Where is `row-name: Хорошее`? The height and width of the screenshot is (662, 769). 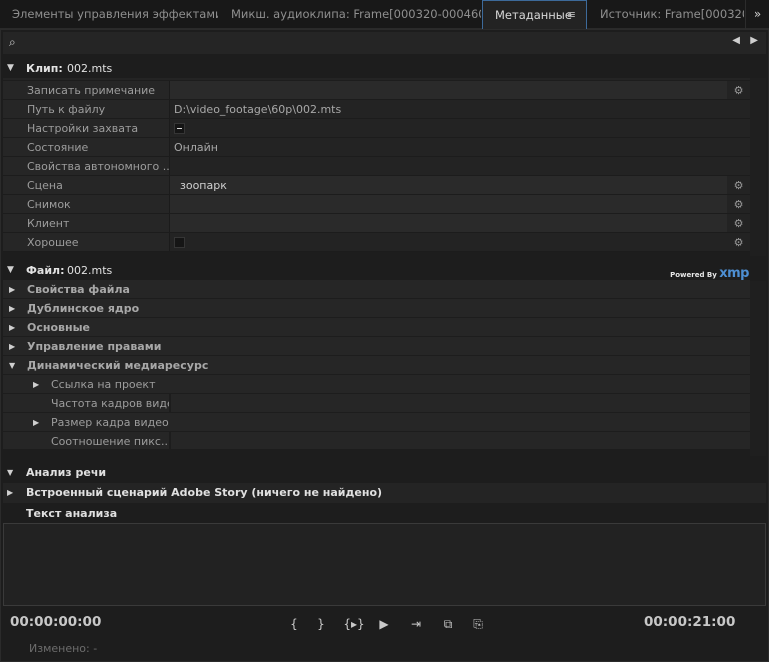
row-name: Хорошее is located at coordinates (86, 242).